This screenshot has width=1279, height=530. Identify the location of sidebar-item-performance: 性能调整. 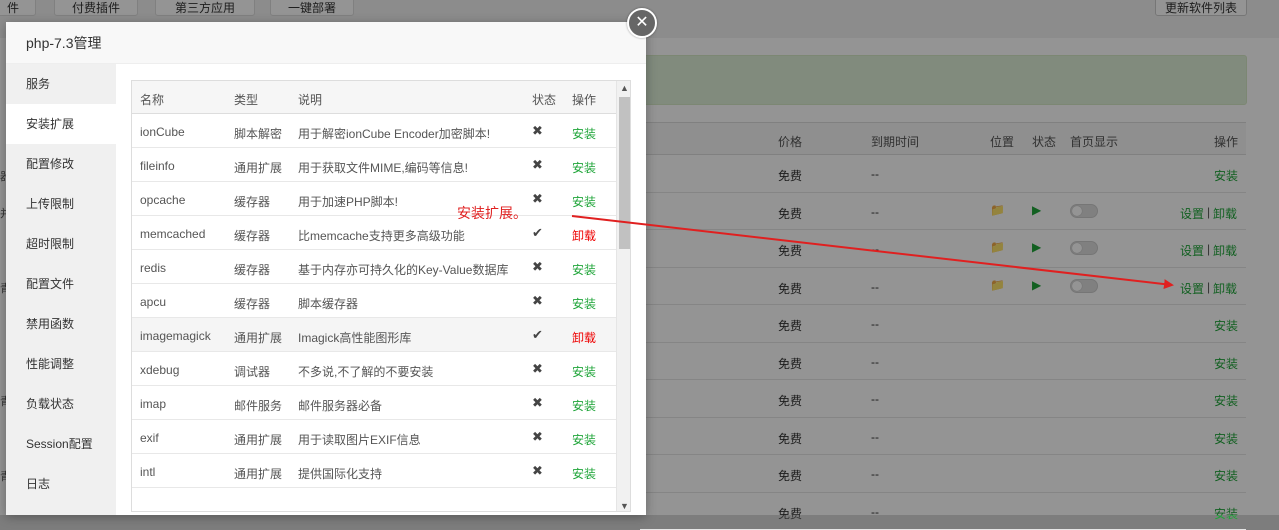
(61, 364).